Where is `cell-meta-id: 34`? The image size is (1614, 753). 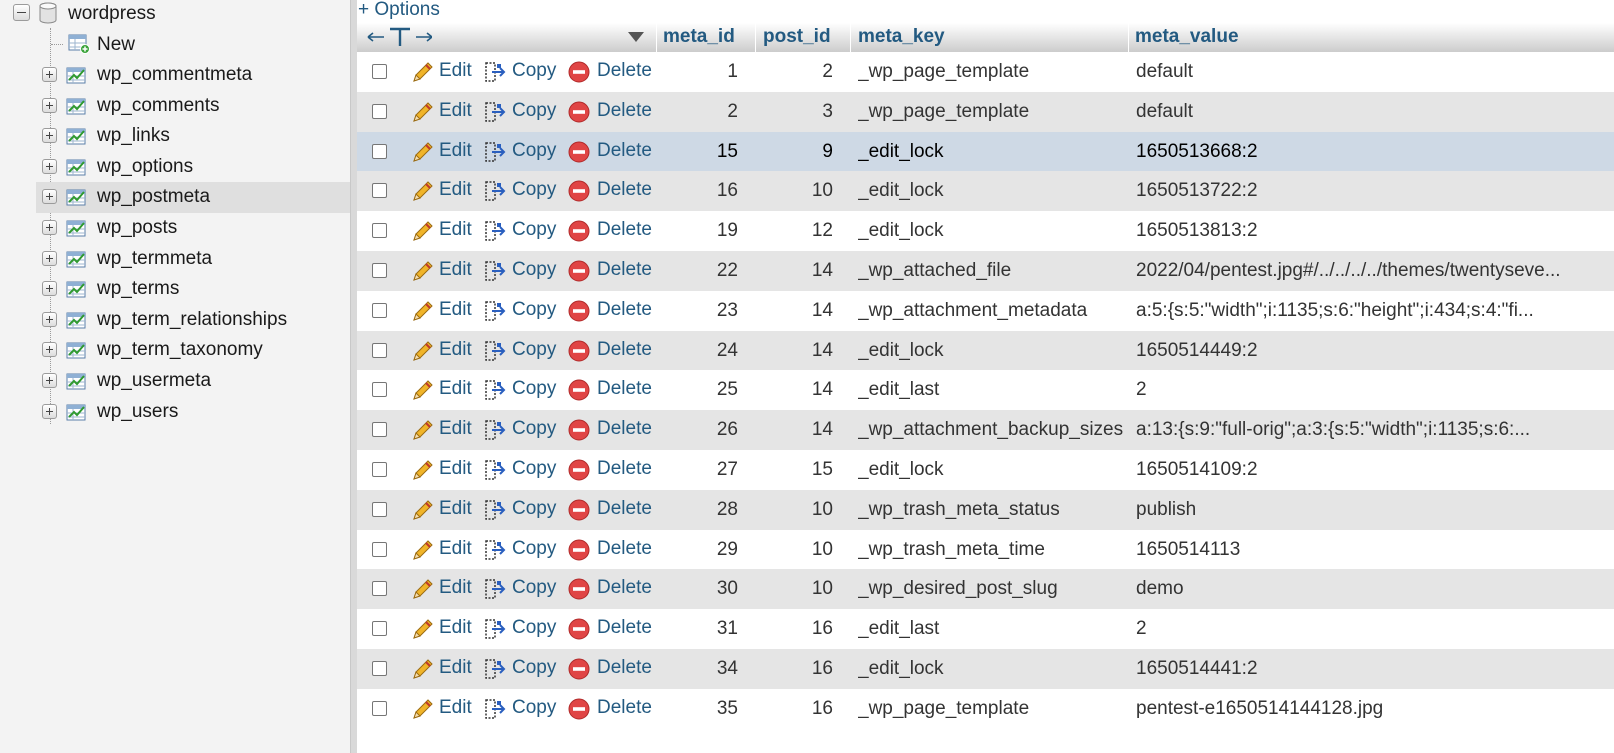
cell-meta-id: 34 is located at coordinates (697, 669).